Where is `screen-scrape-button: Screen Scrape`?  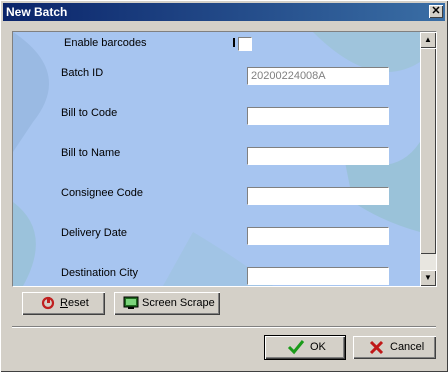 screen-scrape-button: Screen Scrape is located at coordinates (167, 303).